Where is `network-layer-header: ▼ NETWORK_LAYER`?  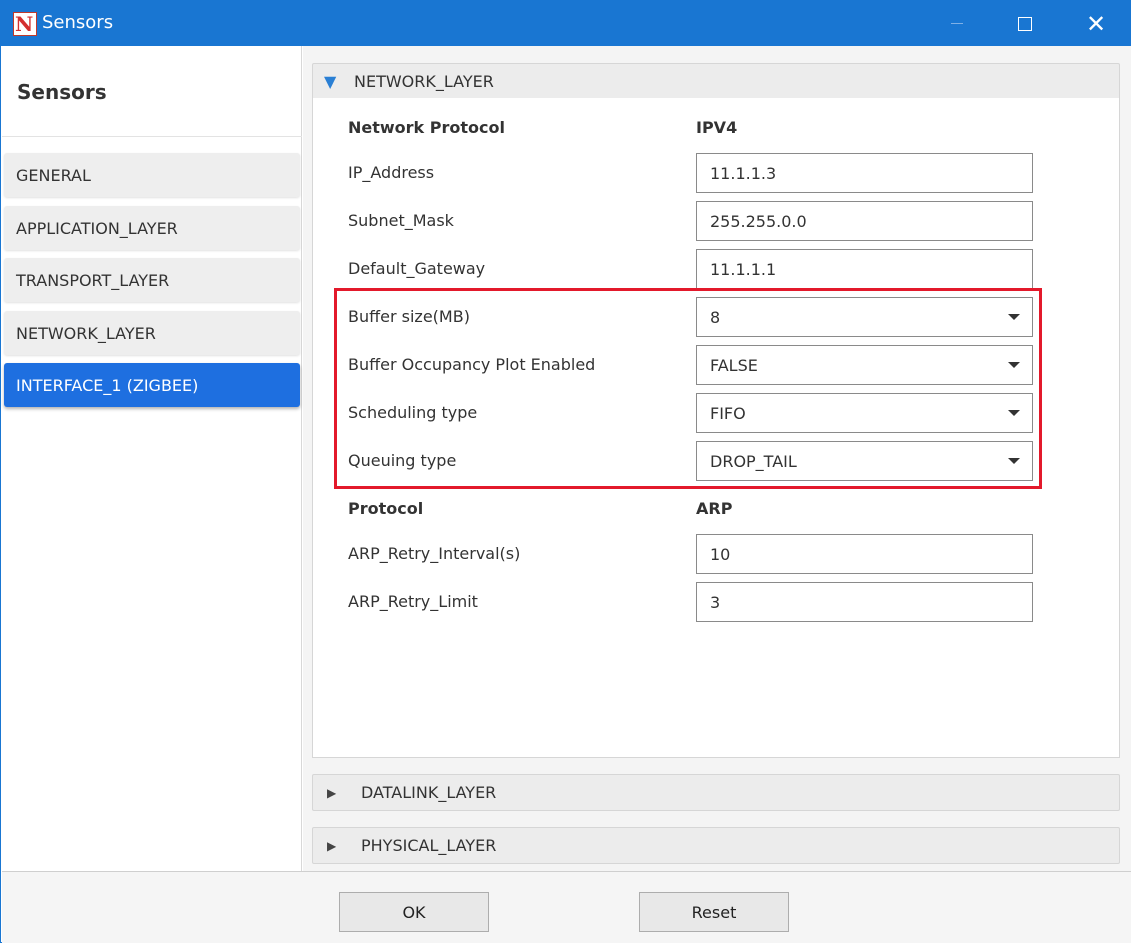 network-layer-header: ▼ NETWORK_LAYER is located at coordinates (716, 81).